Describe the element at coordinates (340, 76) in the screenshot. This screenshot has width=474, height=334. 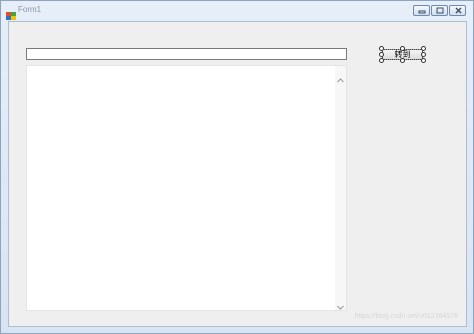
I see `scroll-up-arrow-icon` at that location.